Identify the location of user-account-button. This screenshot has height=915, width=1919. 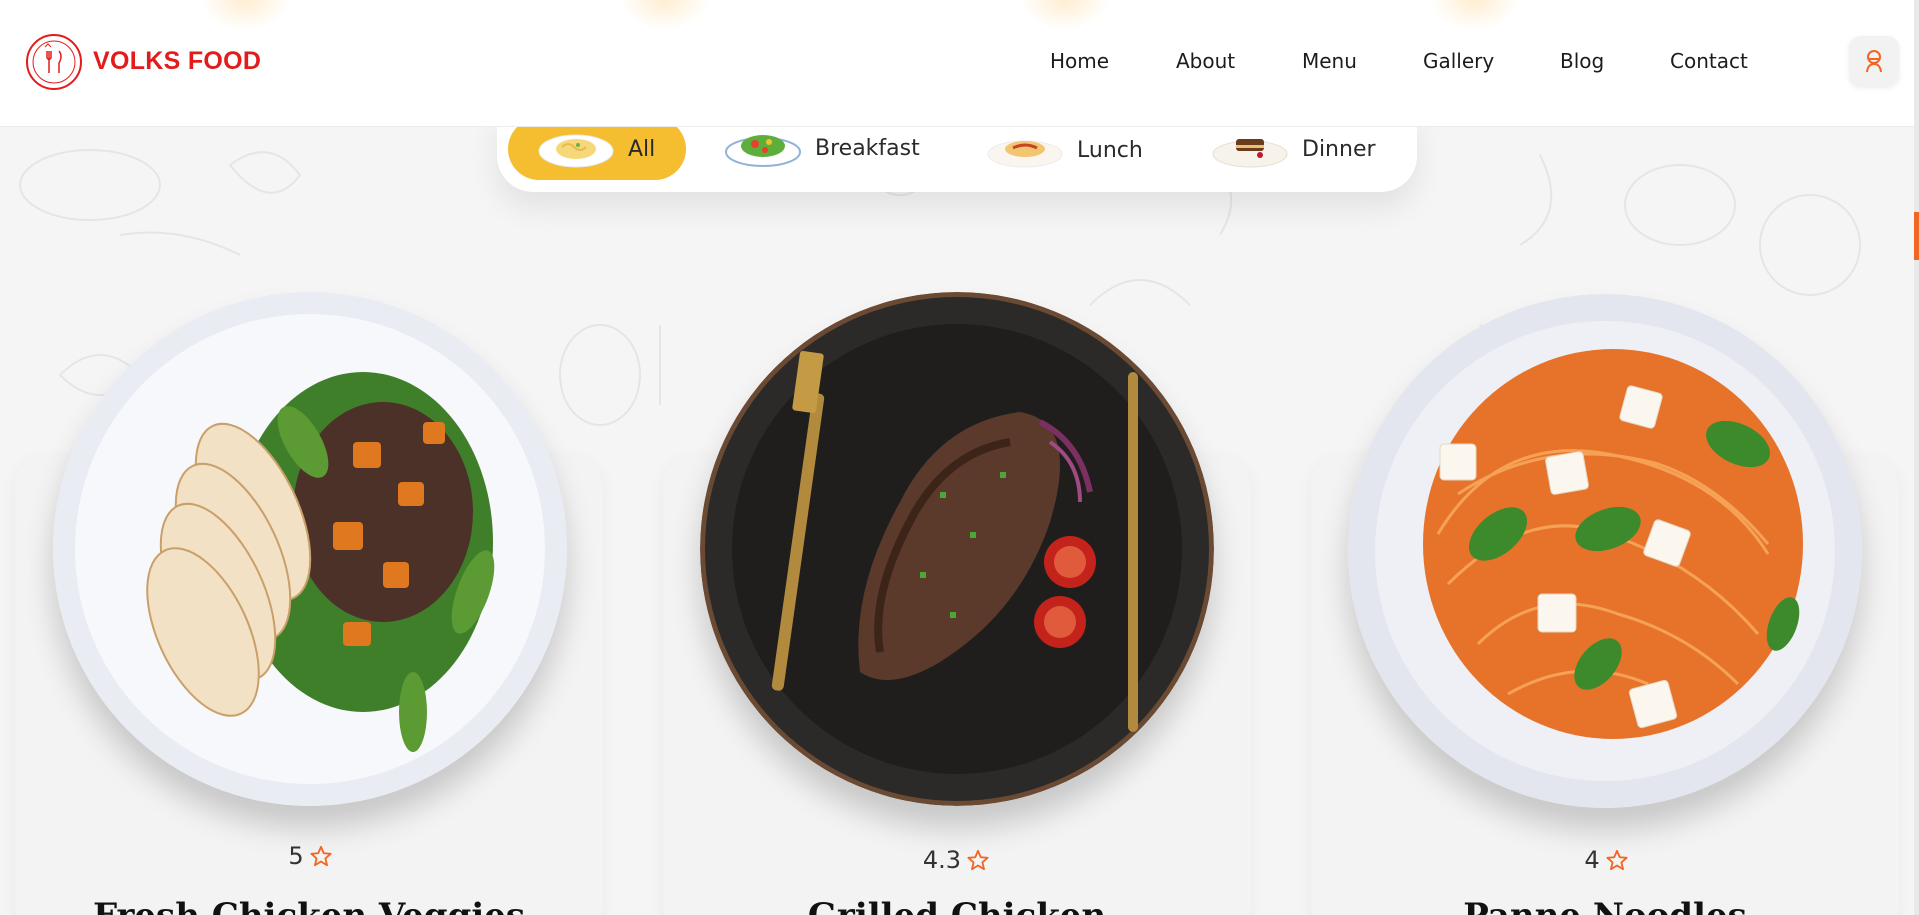
(1874, 61).